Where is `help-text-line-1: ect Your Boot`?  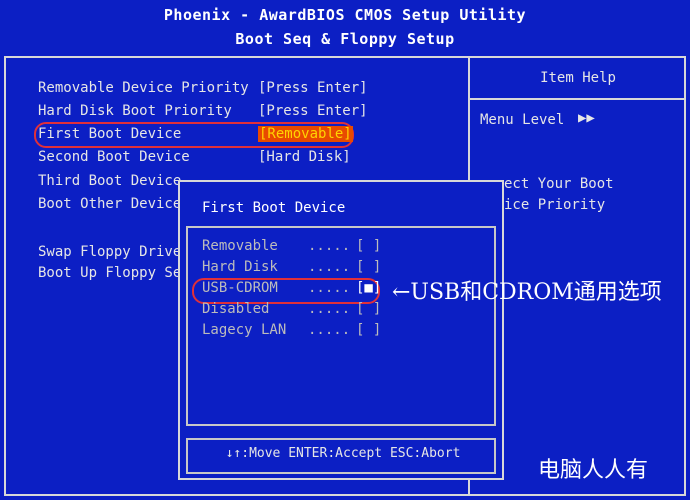
help-text-line-1: ect Your Boot is located at coordinates (559, 184).